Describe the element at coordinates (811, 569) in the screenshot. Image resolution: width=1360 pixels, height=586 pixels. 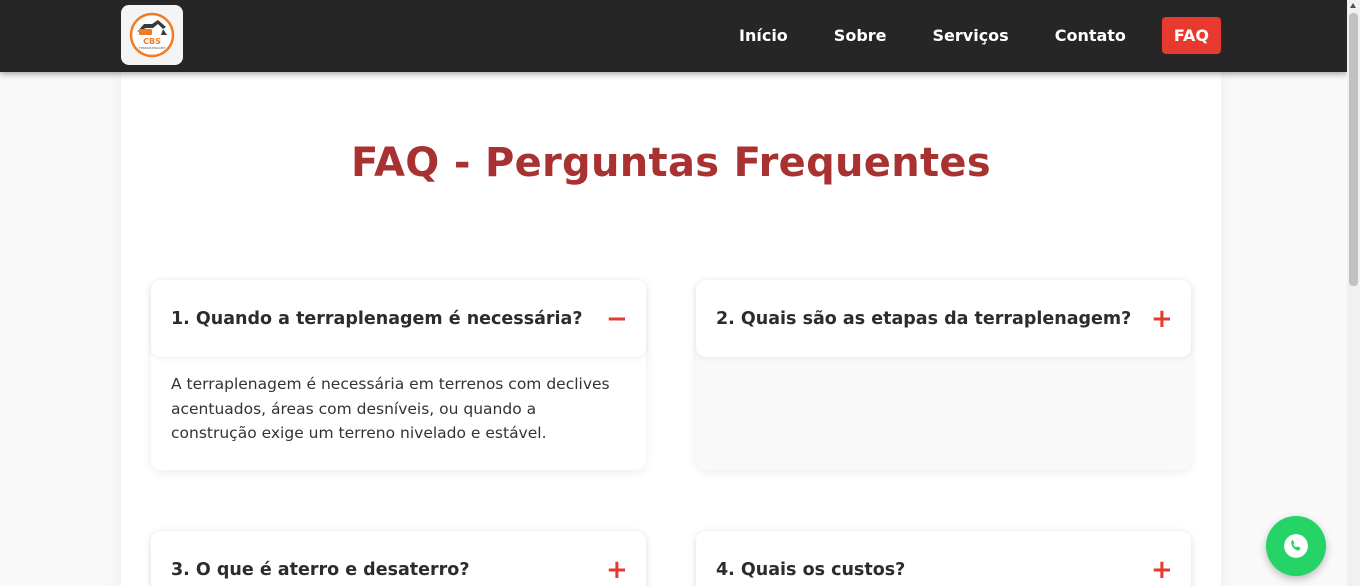
I see `faq-question-text: 4. Quais os custos?` at that location.